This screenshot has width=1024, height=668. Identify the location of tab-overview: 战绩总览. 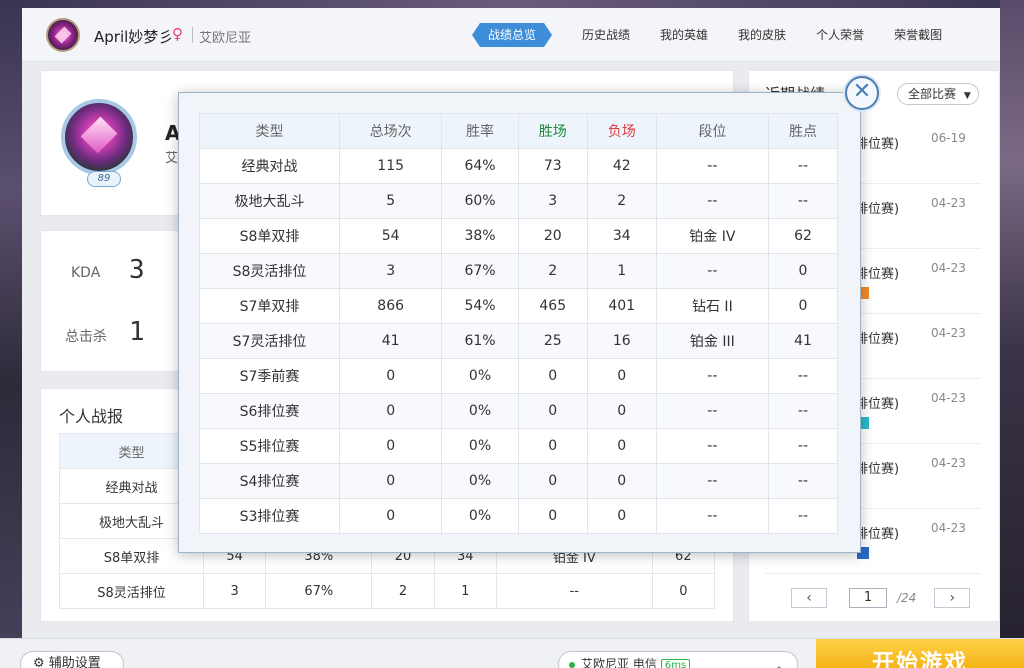
(512, 35).